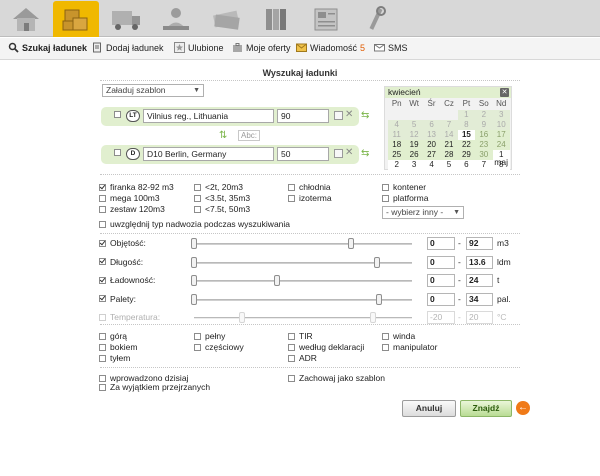 The height and width of the screenshot is (476, 600). Describe the element at coordinates (249, 135) in the screenshot. I see `abc-field: Abc:` at that location.